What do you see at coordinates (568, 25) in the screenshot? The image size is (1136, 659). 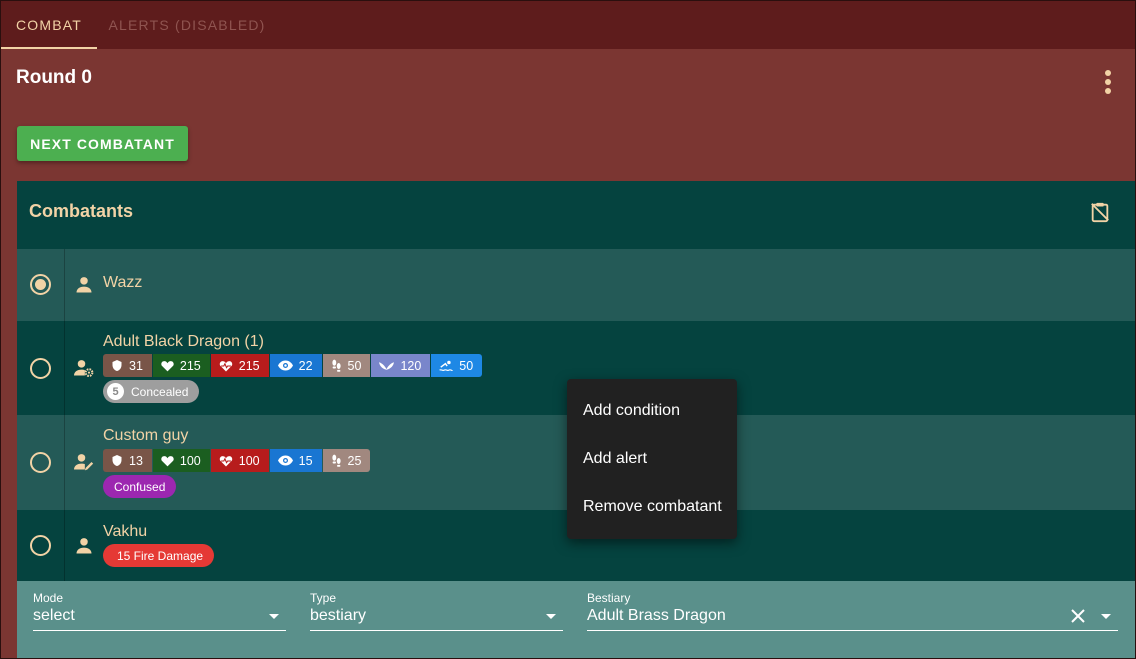 I see `tab-bar: COMBAT ALERTS (DISABLED)` at bounding box center [568, 25].